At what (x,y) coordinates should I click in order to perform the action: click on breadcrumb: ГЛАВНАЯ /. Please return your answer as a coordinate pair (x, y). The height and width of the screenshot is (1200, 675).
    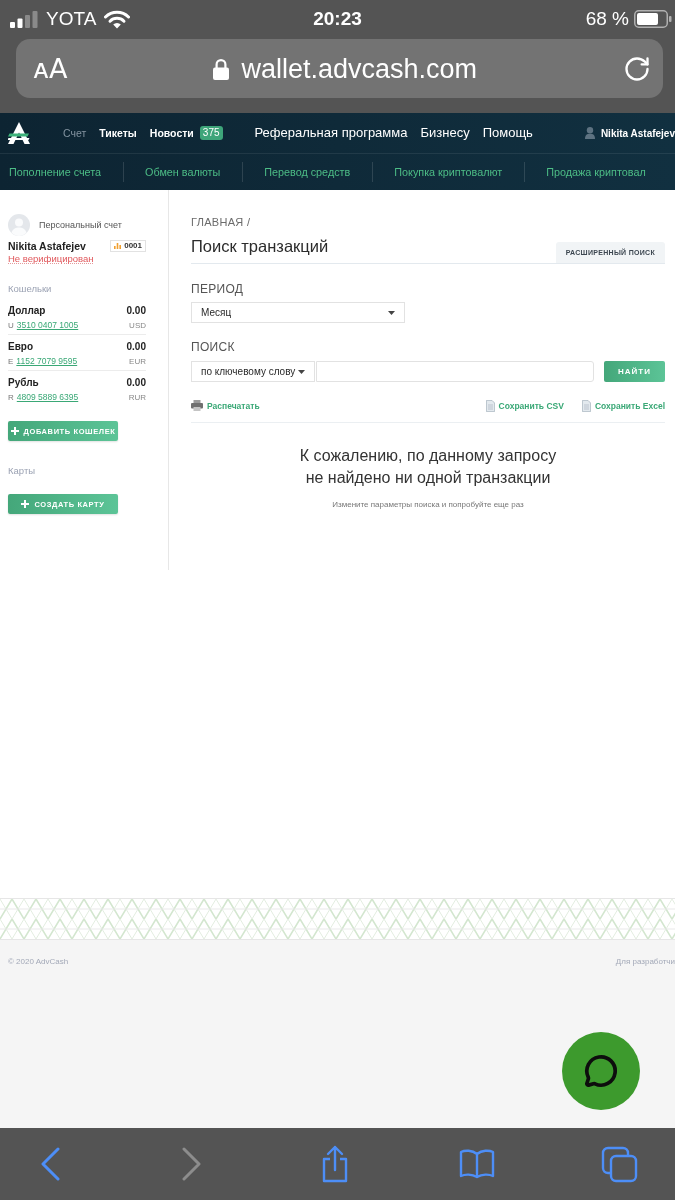
    Looking at the image, I should click on (221, 222).